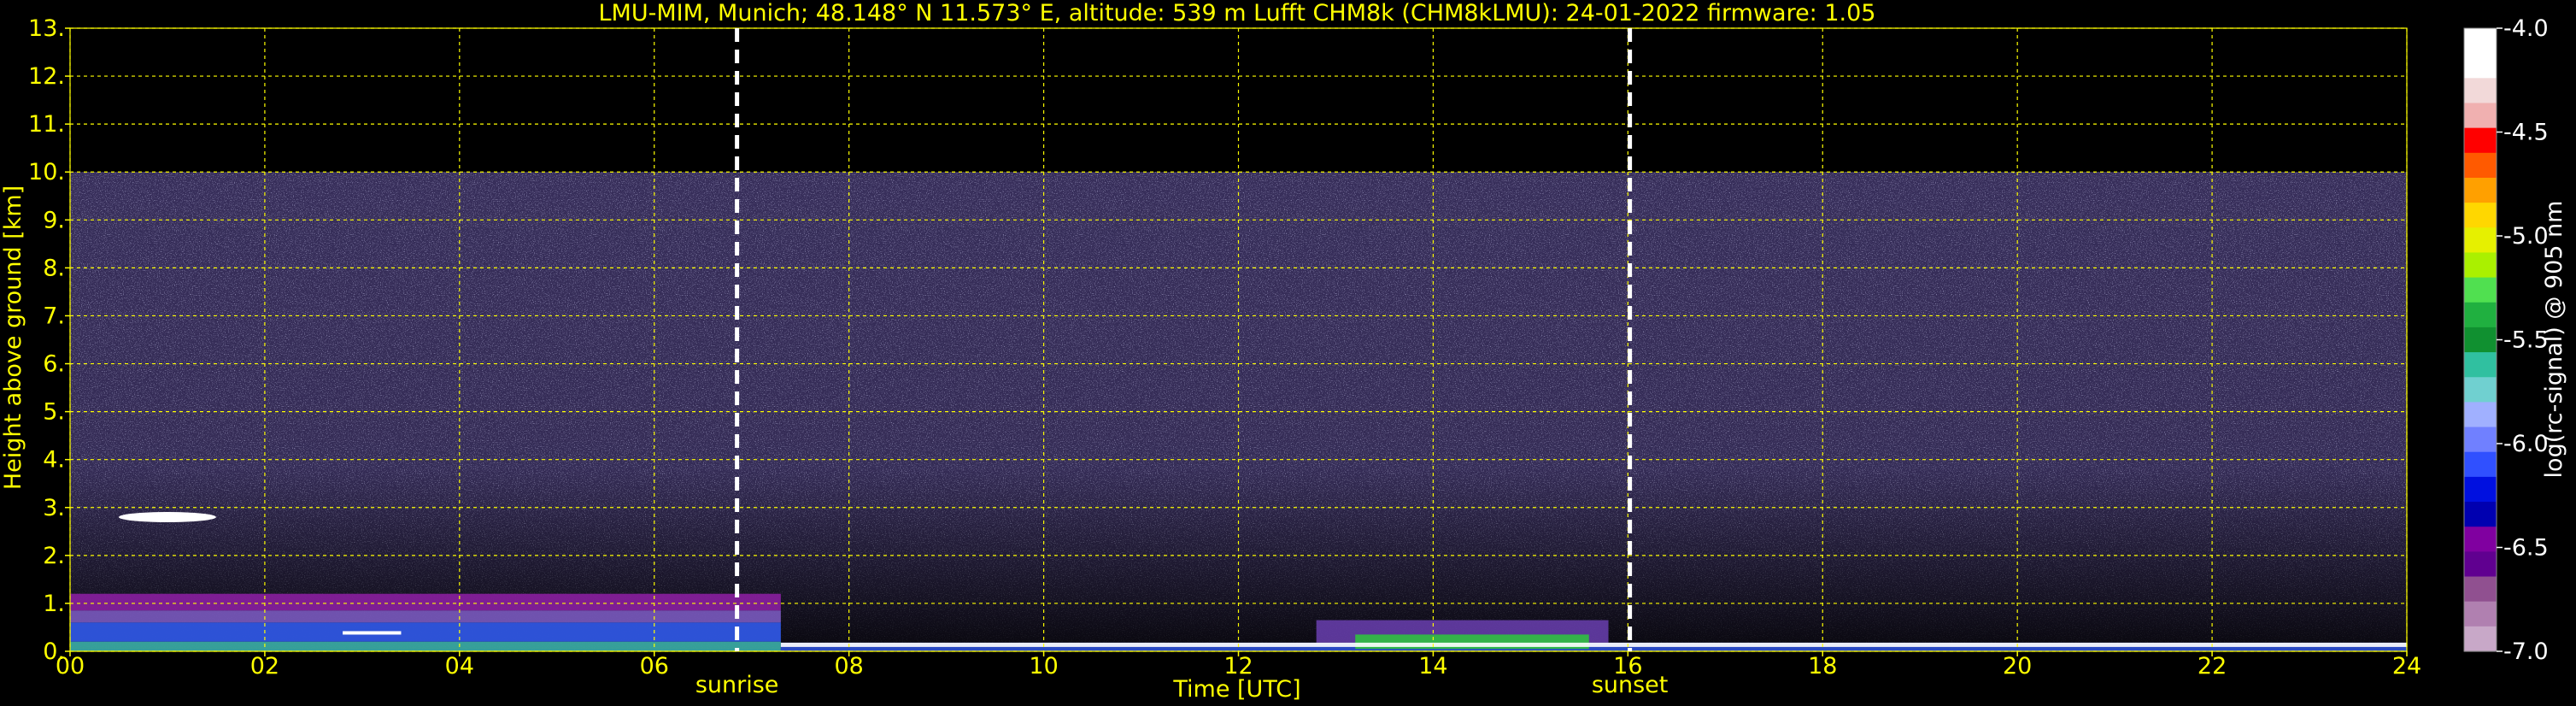 Image resolution: width=2576 pixels, height=706 pixels. Describe the element at coordinates (1627, 666) in the screenshot. I see `x-tick-label: 16` at that location.